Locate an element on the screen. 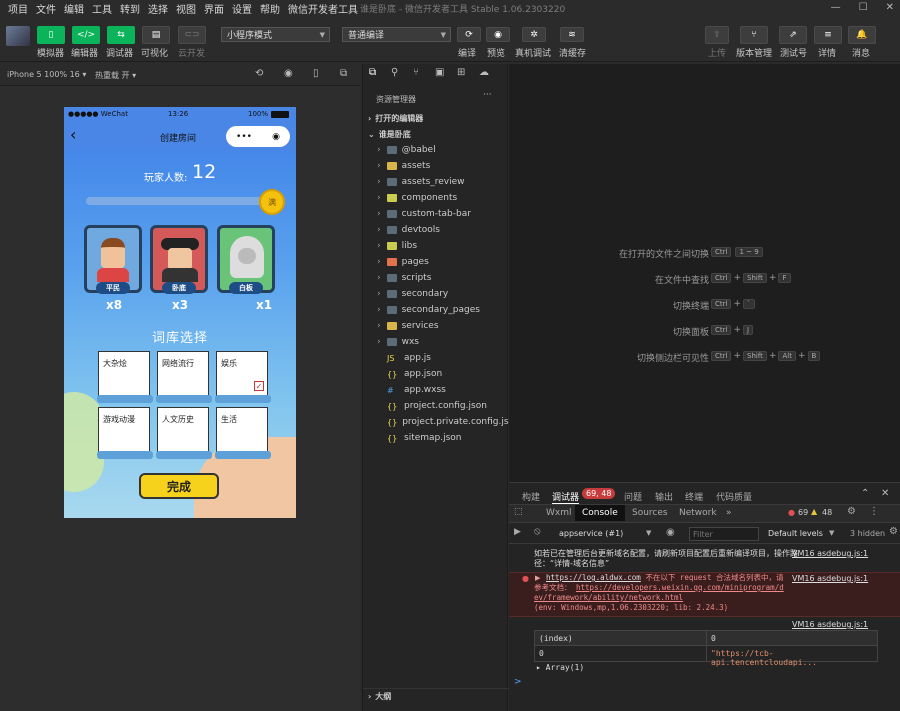  word-card: 大杂烩 is located at coordinates (125, 377).